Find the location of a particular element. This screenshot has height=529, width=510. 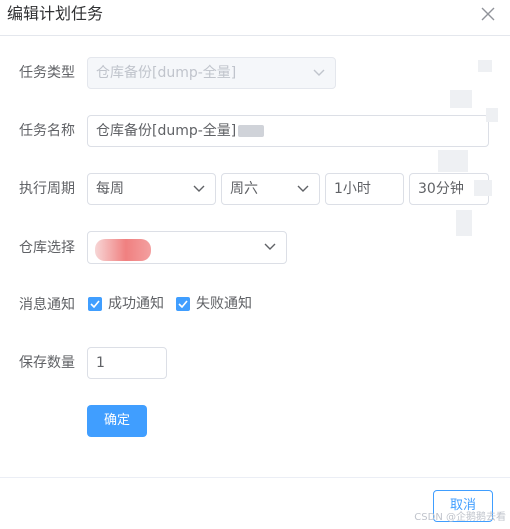

dialog-header: 编辑计划任务 is located at coordinates (255, 18).